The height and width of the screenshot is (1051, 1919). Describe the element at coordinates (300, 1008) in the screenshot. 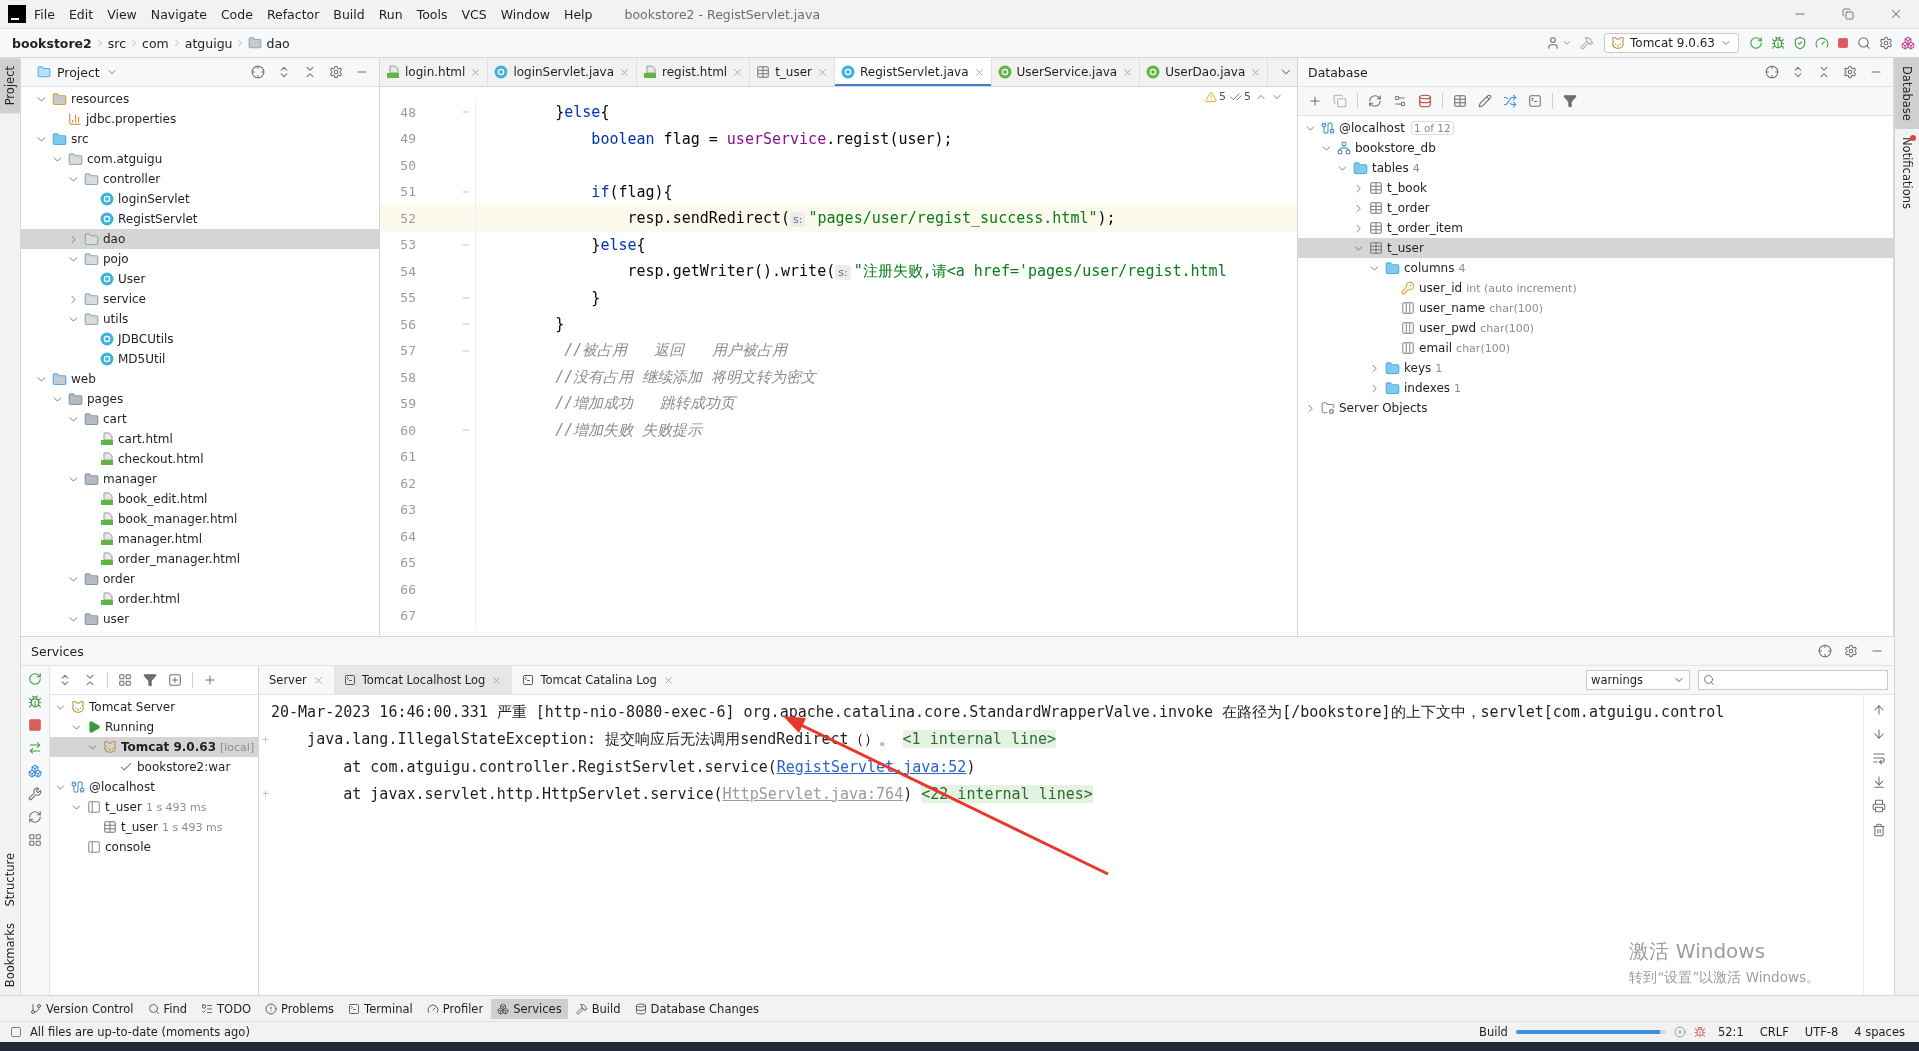

I see `tool-window-button: Problems` at that location.